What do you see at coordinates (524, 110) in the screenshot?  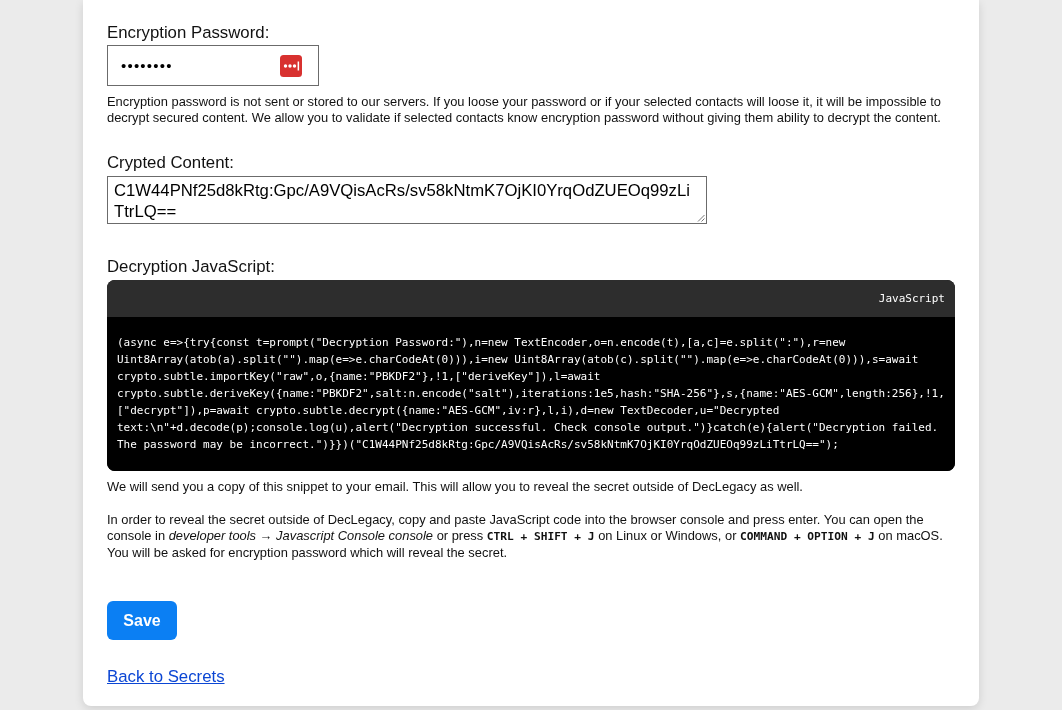 I see `help-text: Encryption password is not sent or stored to our servers. If you loose your password or if your selected contacts will loose it, it will be impossible to decrypt secured content. We allow you to validate if selected contacts know encryption password without giving them ability to decrypt the content.` at bounding box center [524, 110].